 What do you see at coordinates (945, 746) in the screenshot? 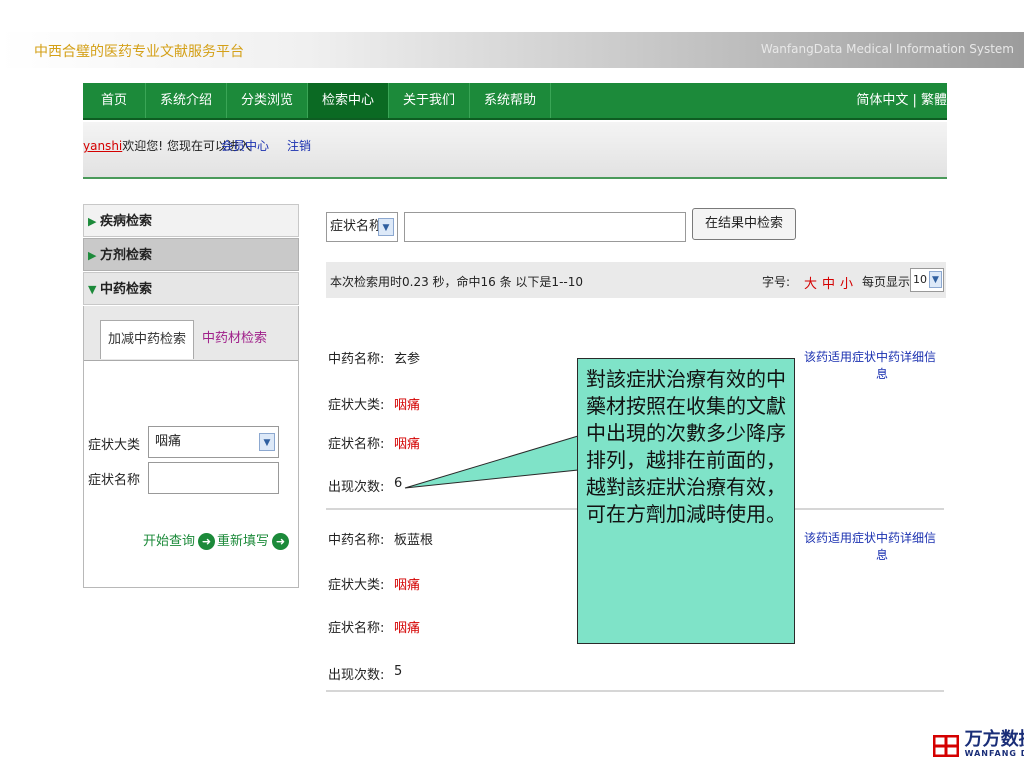
I see `logo-mark-icon` at bounding box center [945, 746].